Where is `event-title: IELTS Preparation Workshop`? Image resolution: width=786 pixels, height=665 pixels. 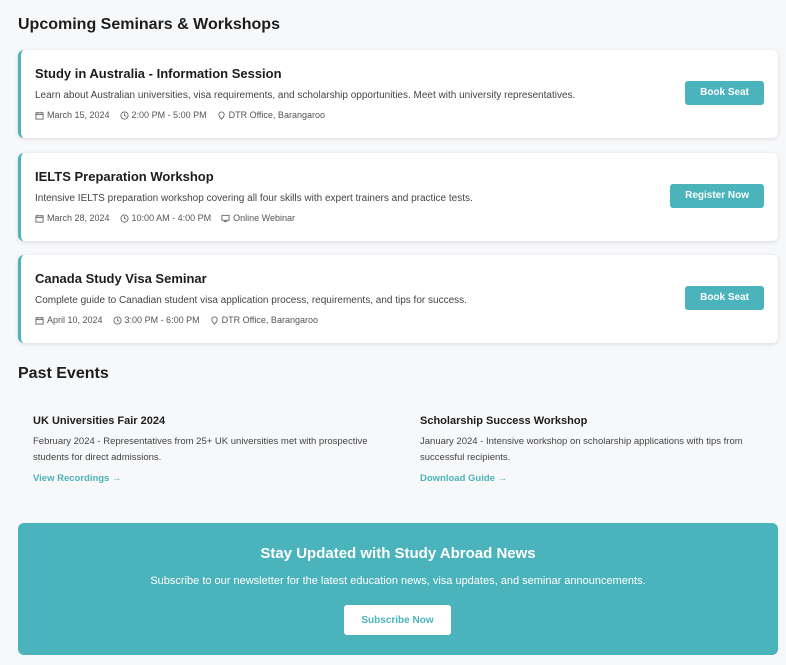
event-title: IELTS Preparation Workshop is located at coordinates (124, 176).